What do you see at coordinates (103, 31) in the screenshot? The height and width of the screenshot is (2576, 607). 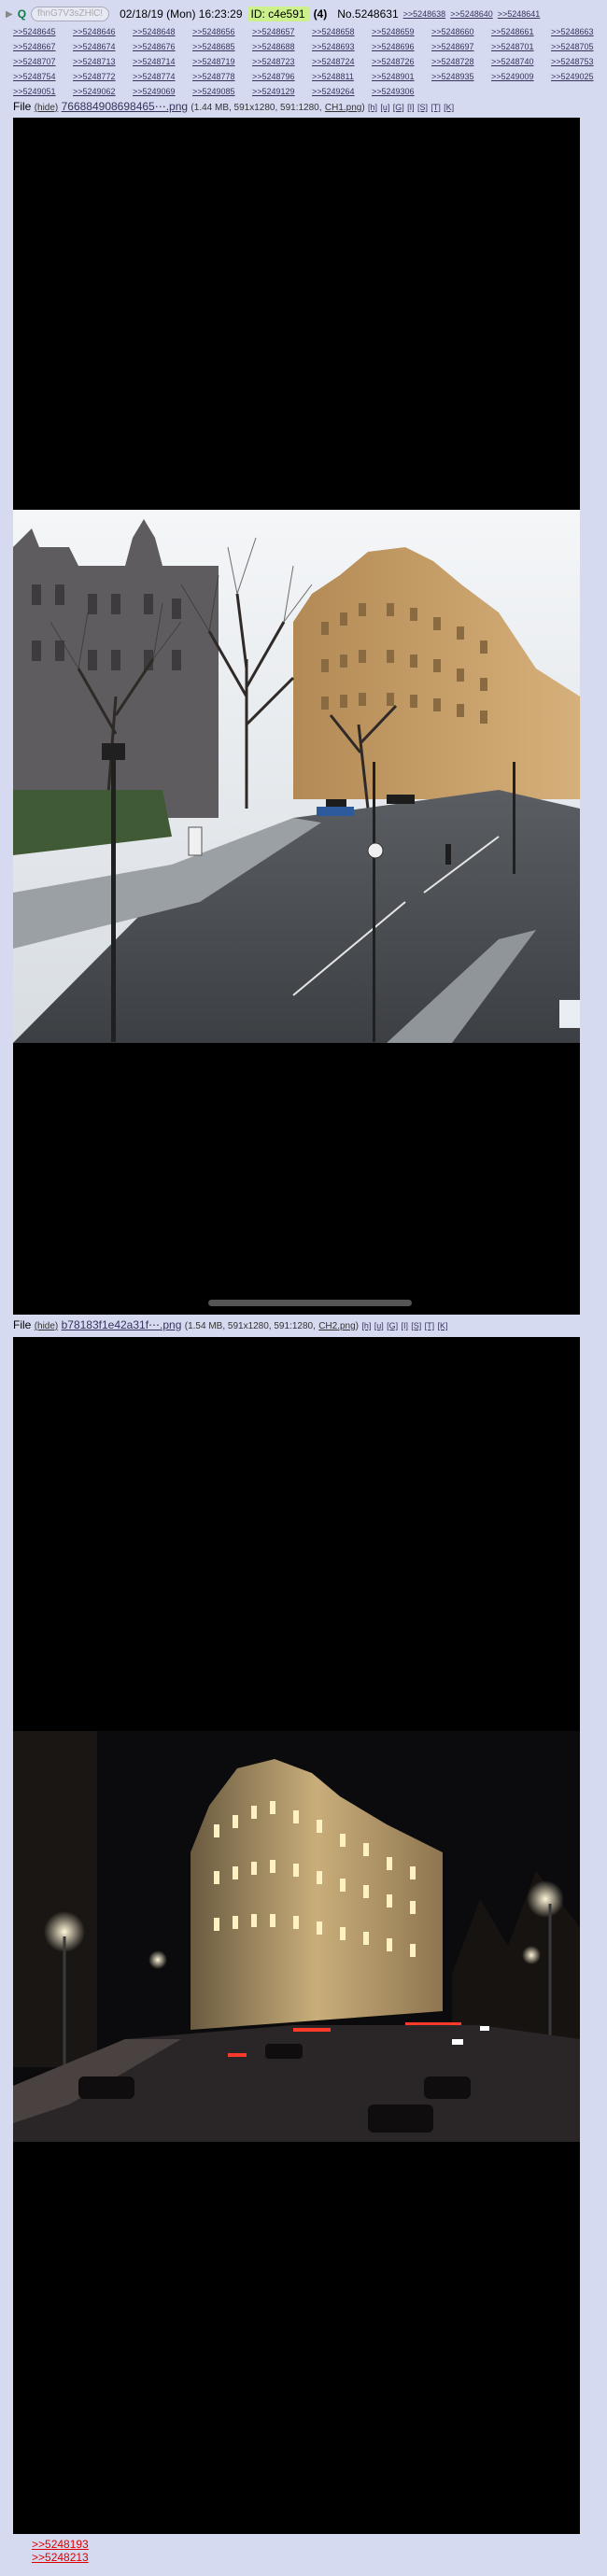 I see `backlink: >>5248646` at bounding box center [103, 31].